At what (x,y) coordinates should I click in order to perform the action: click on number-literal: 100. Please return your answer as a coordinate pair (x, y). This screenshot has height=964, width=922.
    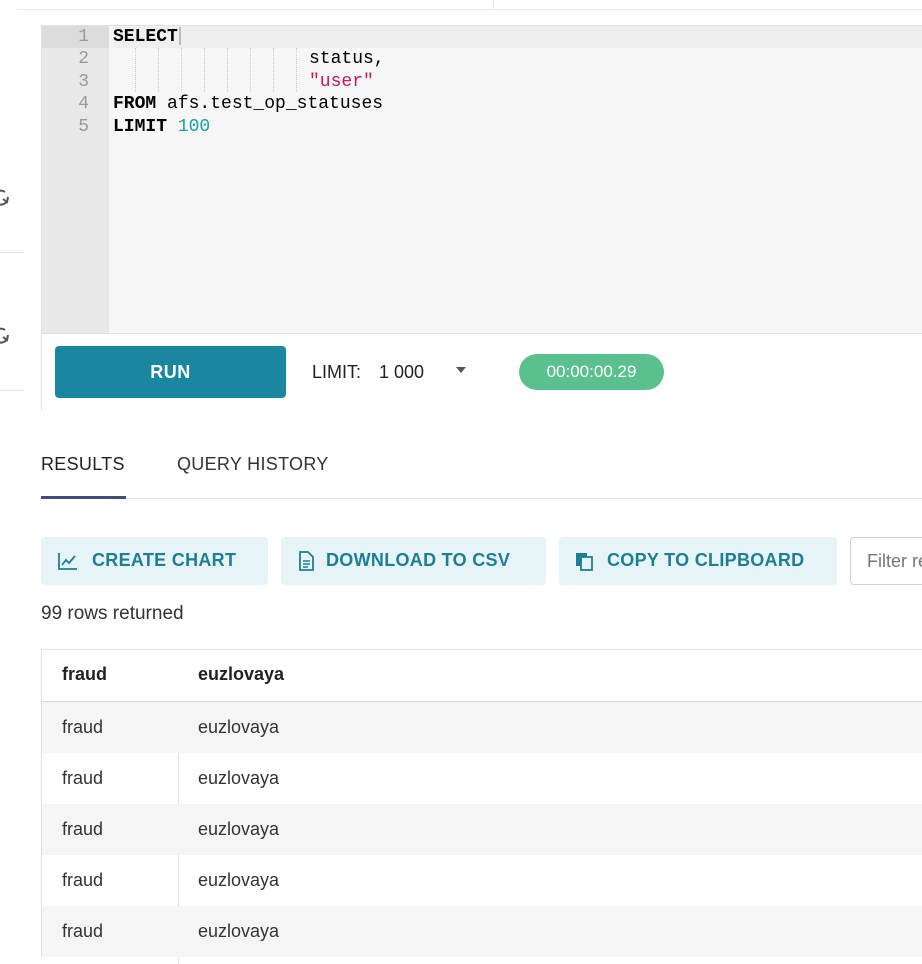
    Looking at the image, I should click on (194, 127).